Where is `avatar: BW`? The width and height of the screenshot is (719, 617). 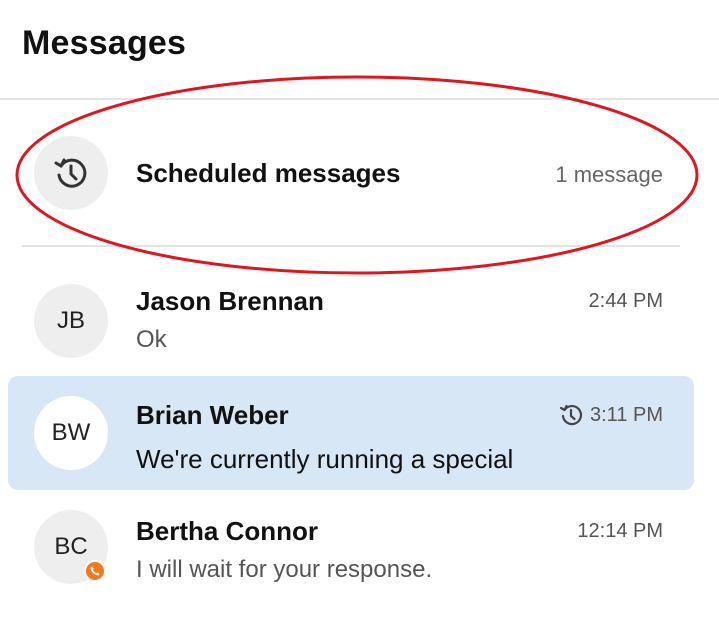 avatar: BW is located at coordinates (71, 433).